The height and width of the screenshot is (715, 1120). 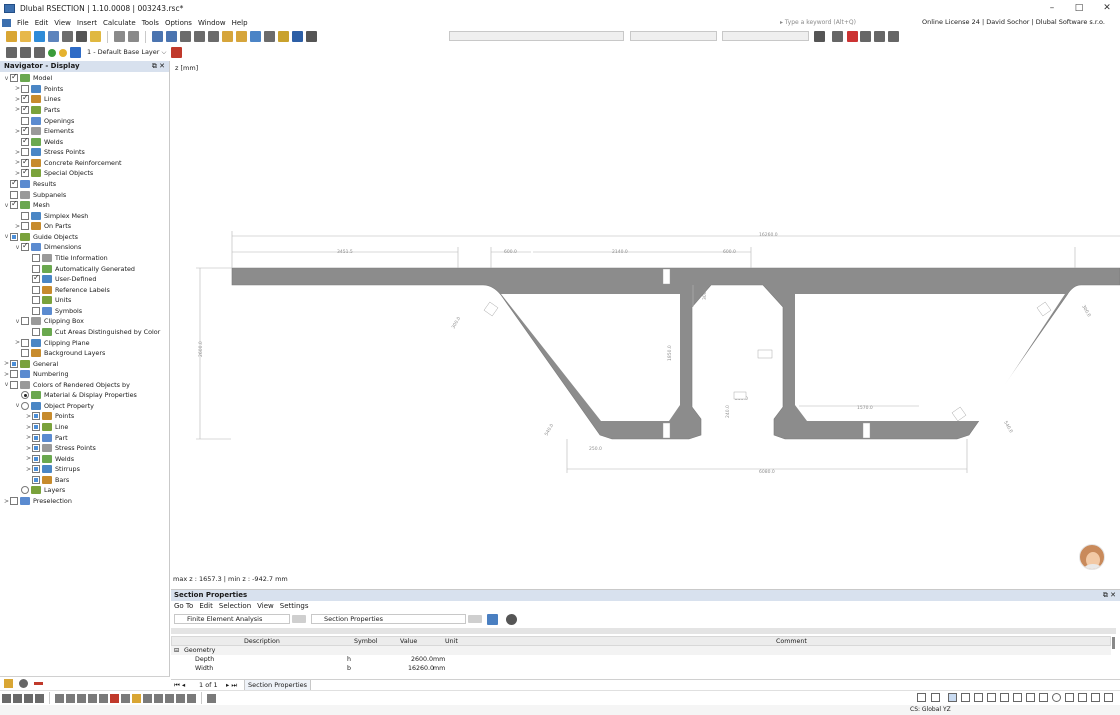 I want to click on table-group-row: ⊟ Geometry, so click(x=641, y=650).